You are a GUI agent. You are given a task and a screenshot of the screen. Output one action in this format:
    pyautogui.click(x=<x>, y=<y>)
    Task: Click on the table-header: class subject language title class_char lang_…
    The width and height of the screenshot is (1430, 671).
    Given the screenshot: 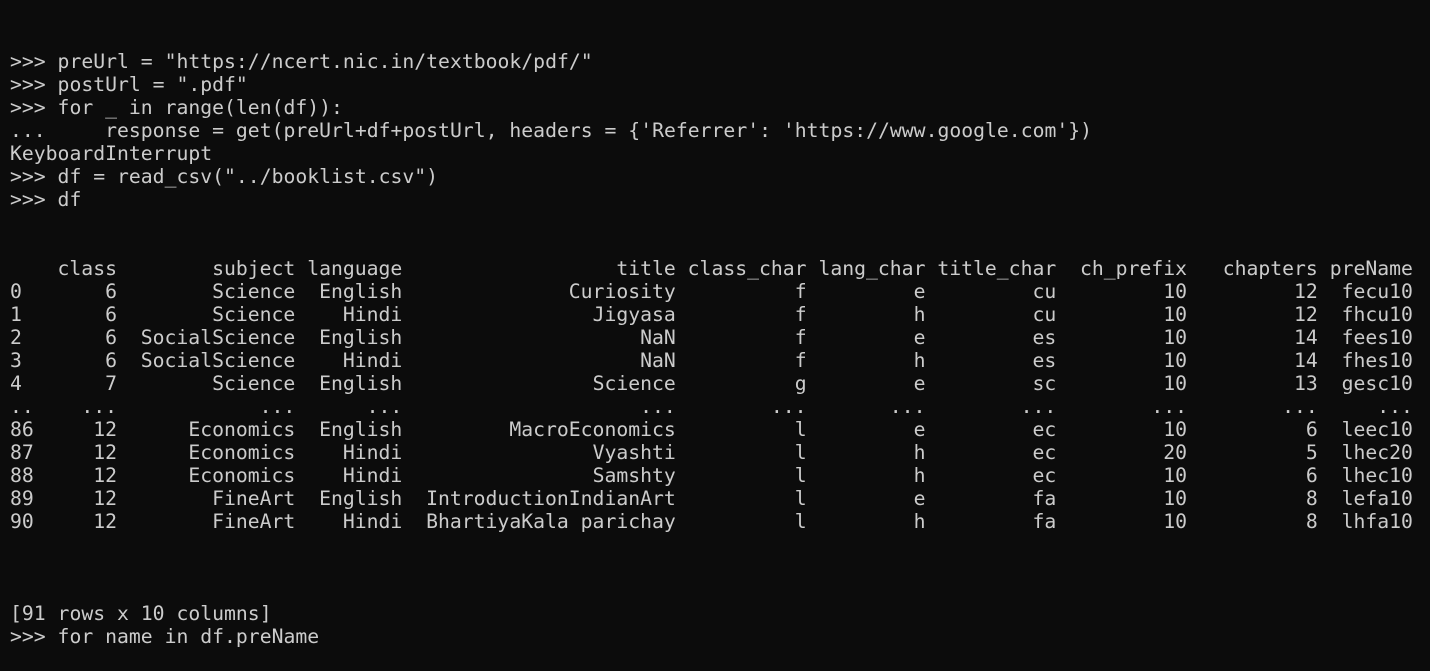 What is the action you would take?
    pyautogui.click(x=711, y=268)
    